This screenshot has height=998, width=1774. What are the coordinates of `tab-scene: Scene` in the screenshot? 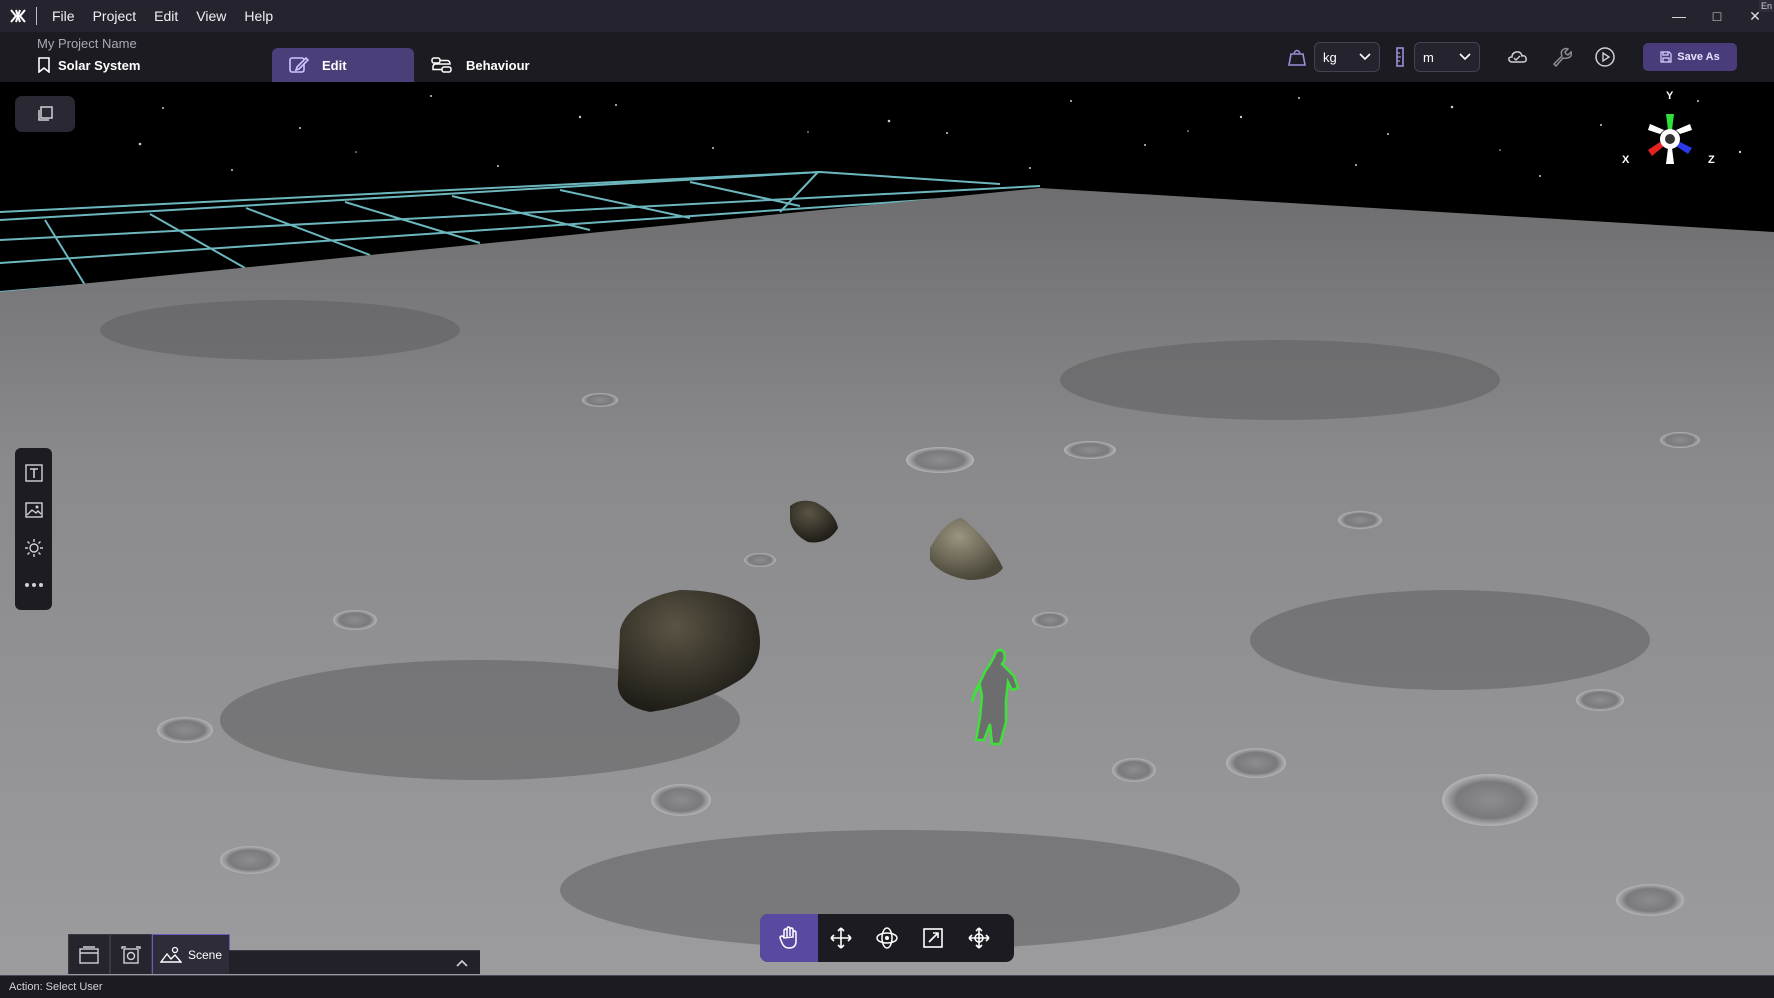 It's located at (191, 954).